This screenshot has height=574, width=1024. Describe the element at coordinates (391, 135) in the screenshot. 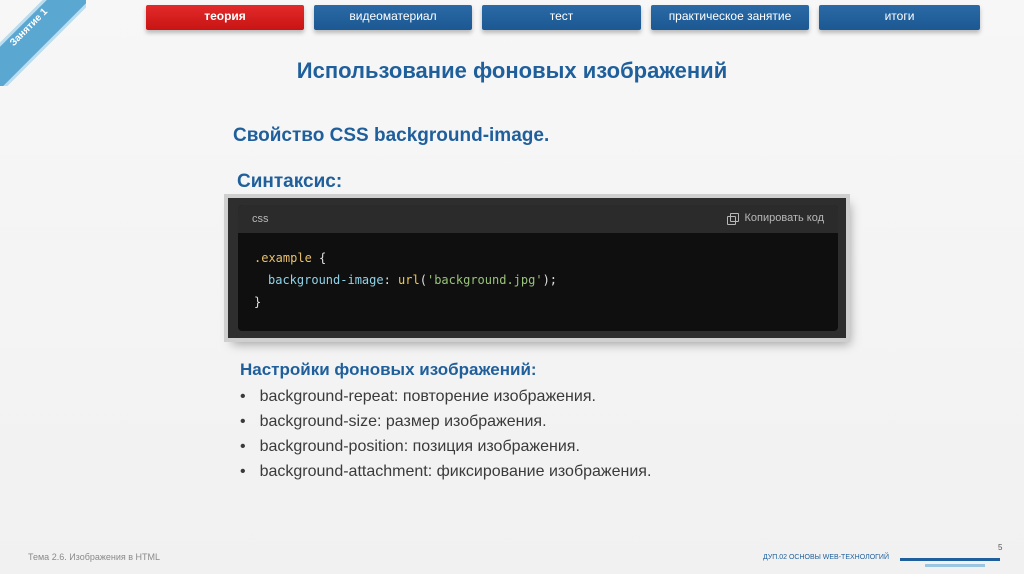

I see `section-subtitle: Свойство CSS background-image.` at that location.